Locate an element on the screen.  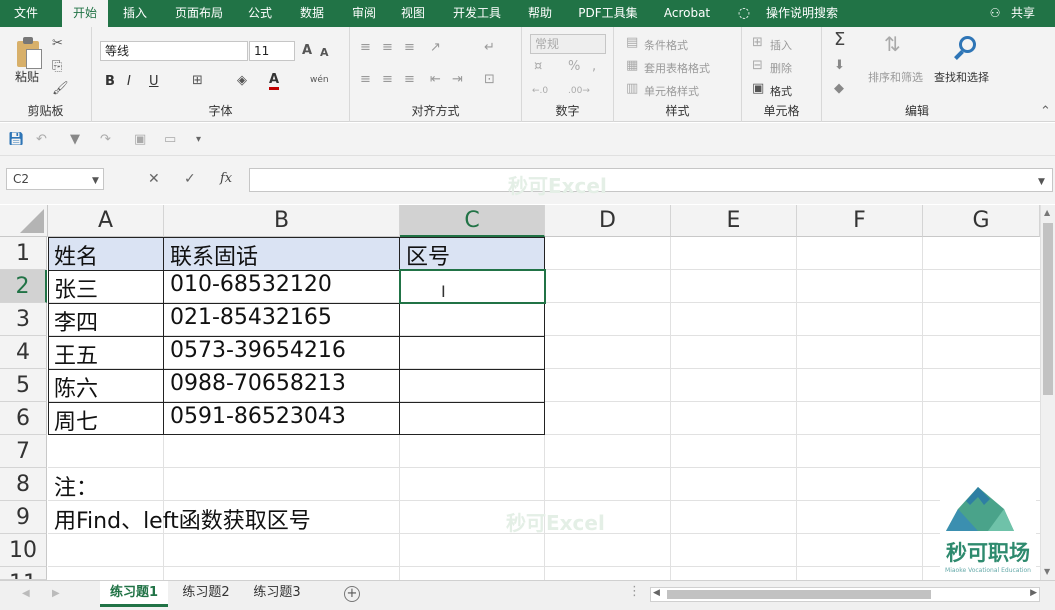
clear-icon: ◆ is located at coordinates (839, 89).